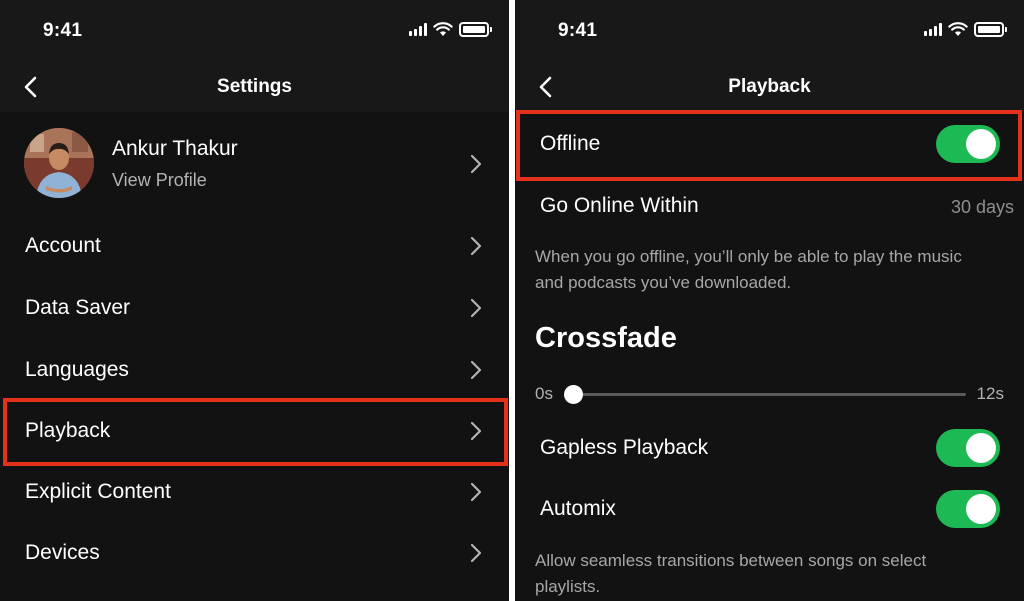 The height and width of the screenshot is (601, 1024). I want to click on settings-item-data-saver: Data Saver, so click(254, 308).